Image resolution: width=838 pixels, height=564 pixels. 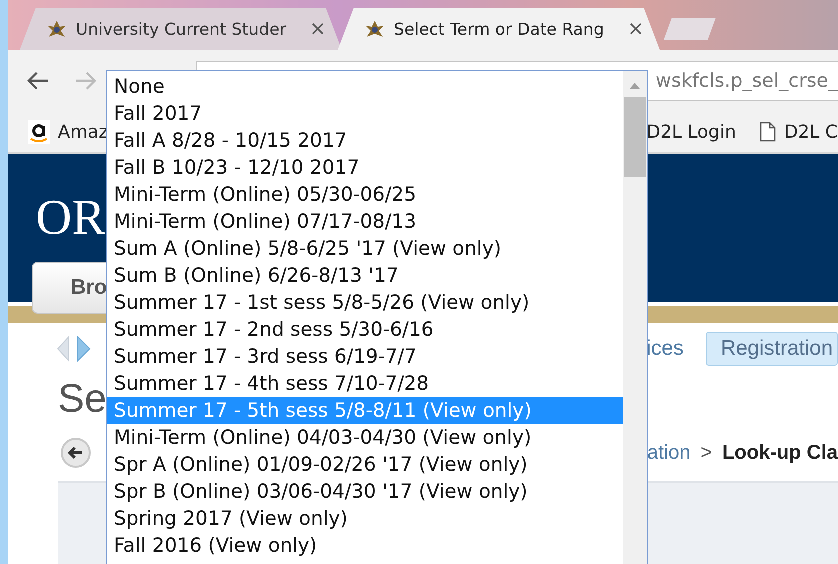 What do you see at coordinates (365, 356) in the screenshot?
I see `dropdown-option: Summer 17 - 3rd sess 6/19-7/7` at bounding box center [365, 356].